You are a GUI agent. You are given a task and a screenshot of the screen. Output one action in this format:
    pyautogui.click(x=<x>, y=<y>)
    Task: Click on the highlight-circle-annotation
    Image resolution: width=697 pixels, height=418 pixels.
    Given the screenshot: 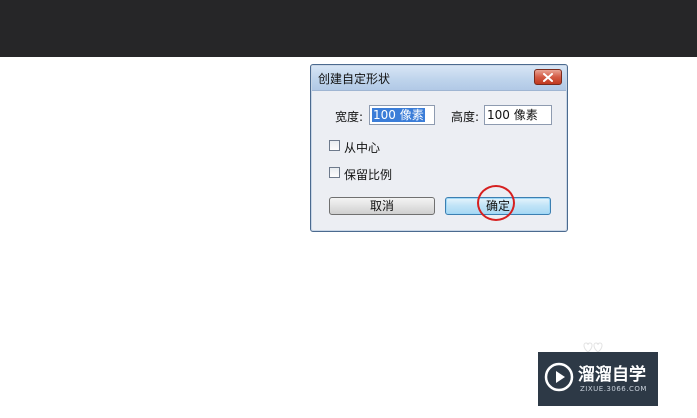 What is the action you would take?
    pyautogui.click(x=496, y=203)
    